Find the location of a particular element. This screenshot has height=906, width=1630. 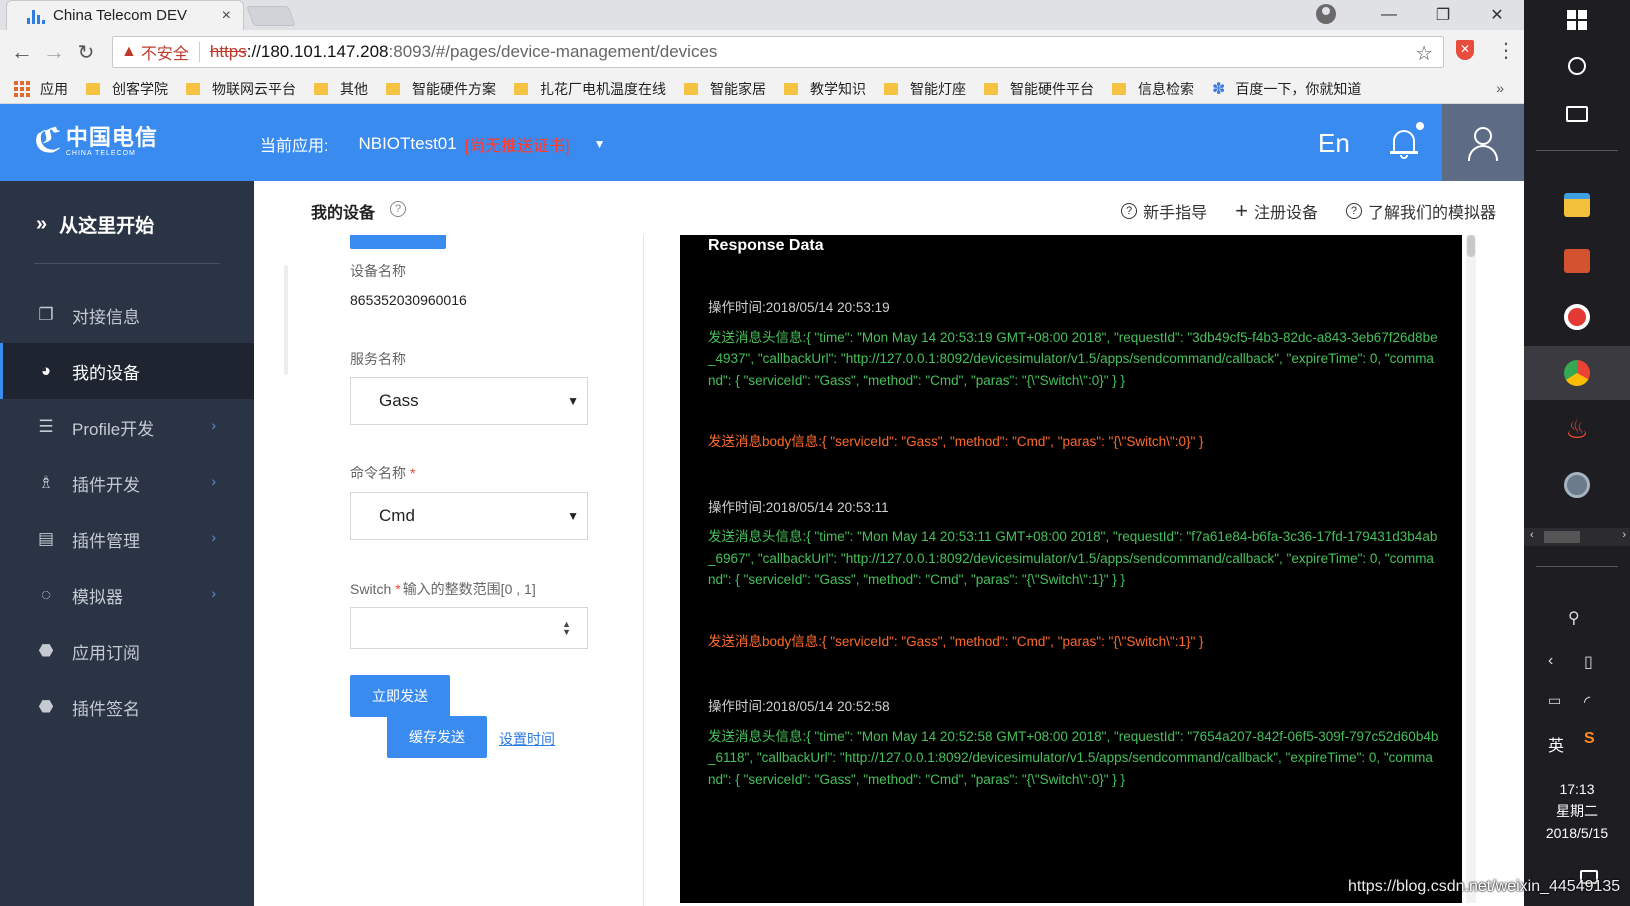

windows-start-icon is located at coordinates (1577, 20).